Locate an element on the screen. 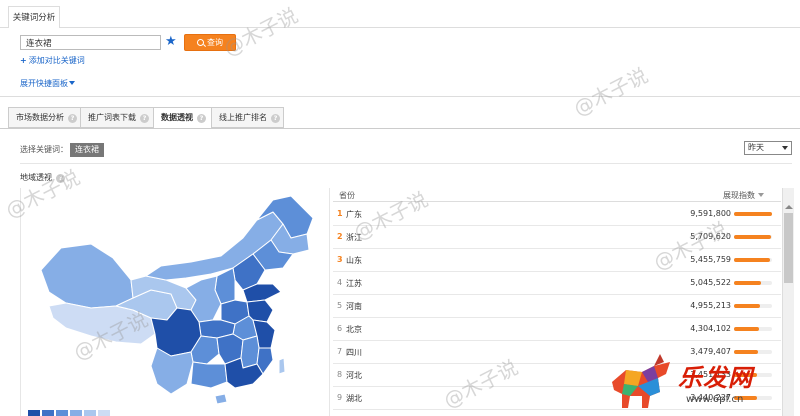 The height and width of the screenshot is (416, 800). keyword-analysis-tab: 关键词分析 is located at coordinates (34, 17).